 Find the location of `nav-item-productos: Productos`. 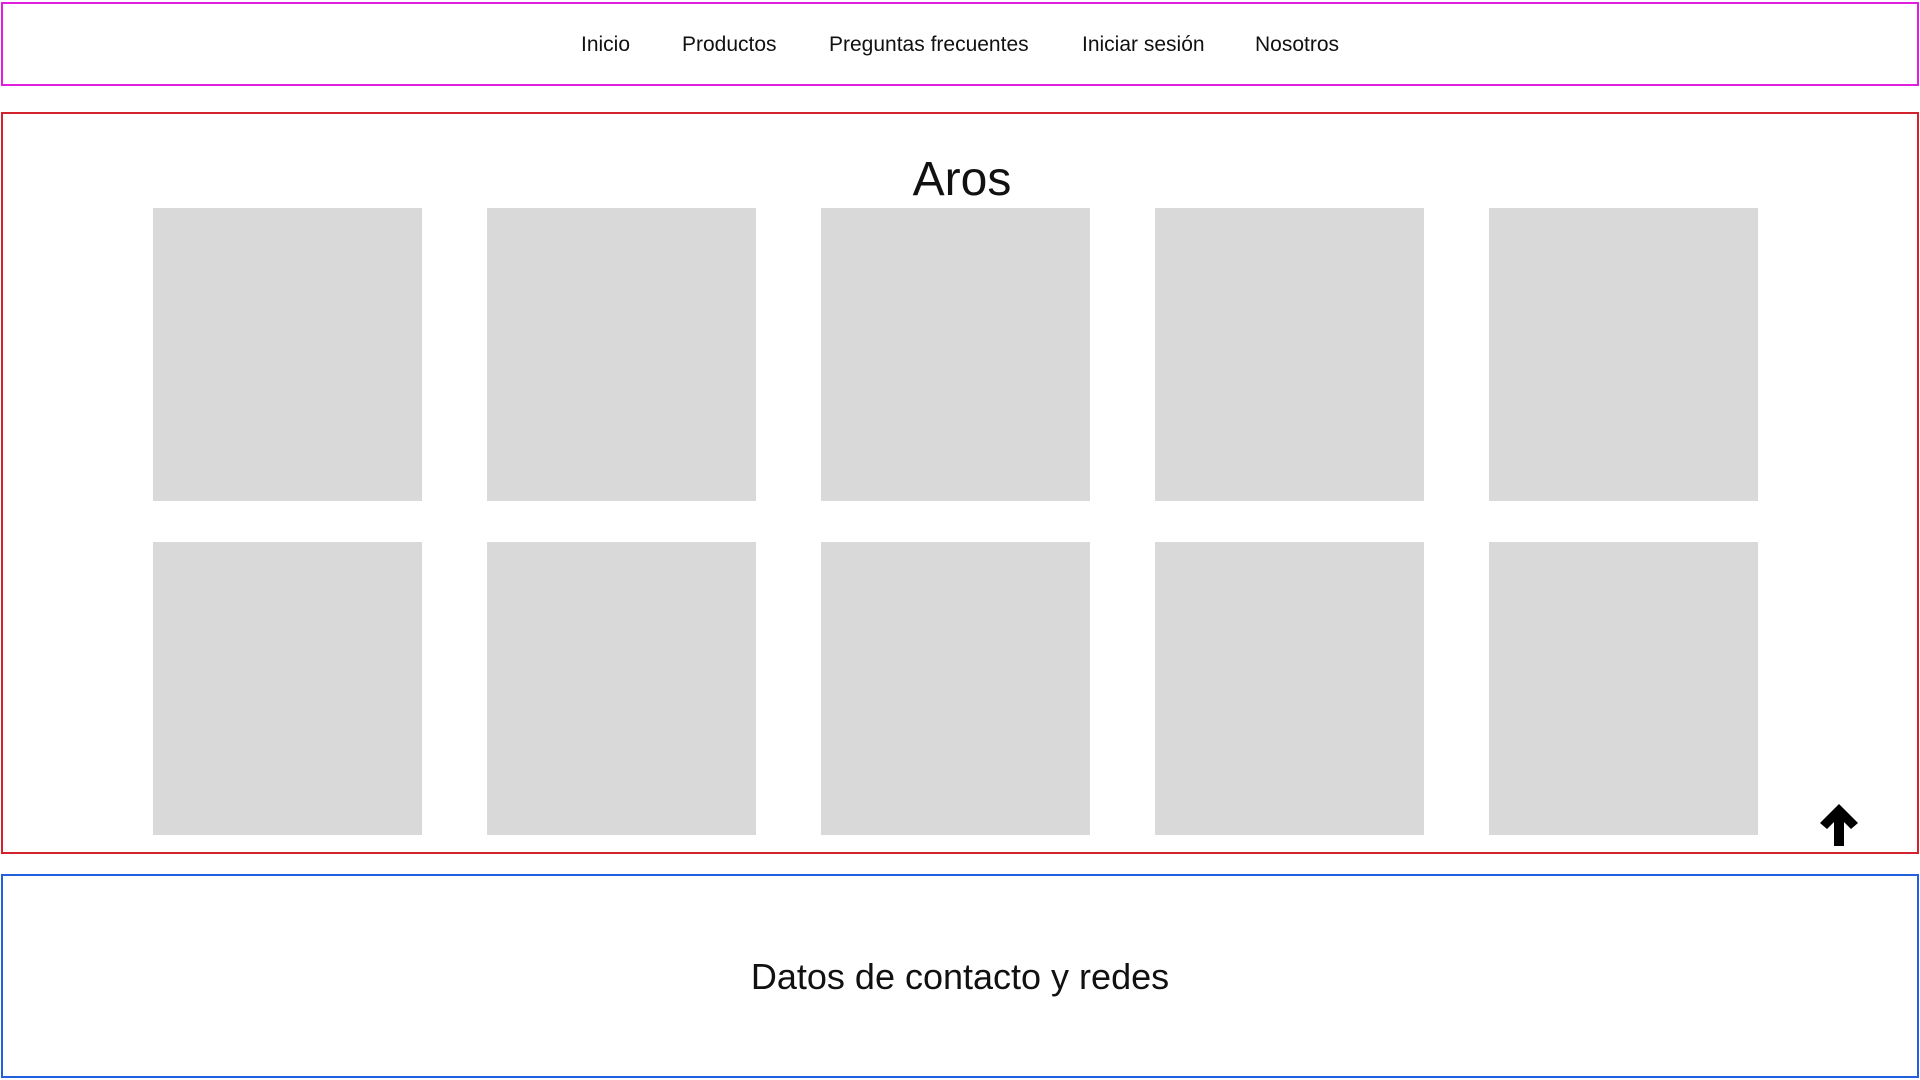

nav-item-productos: Productos is located at coordinates (729, 45).